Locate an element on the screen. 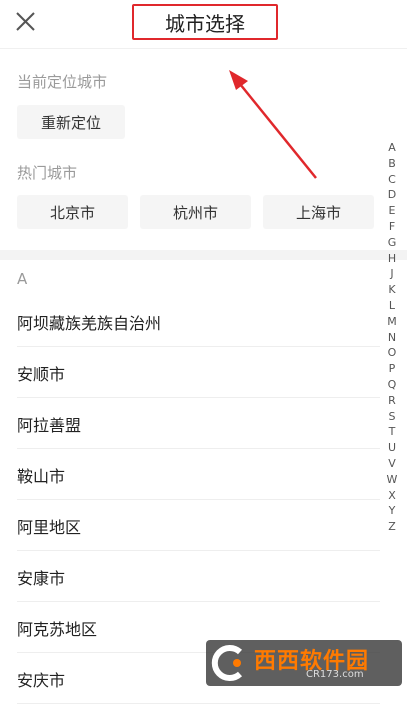  alphabet-index: ABCDEFGHJKLMNOPQRSTUVWXYZ is located at coordinates (392, 337).